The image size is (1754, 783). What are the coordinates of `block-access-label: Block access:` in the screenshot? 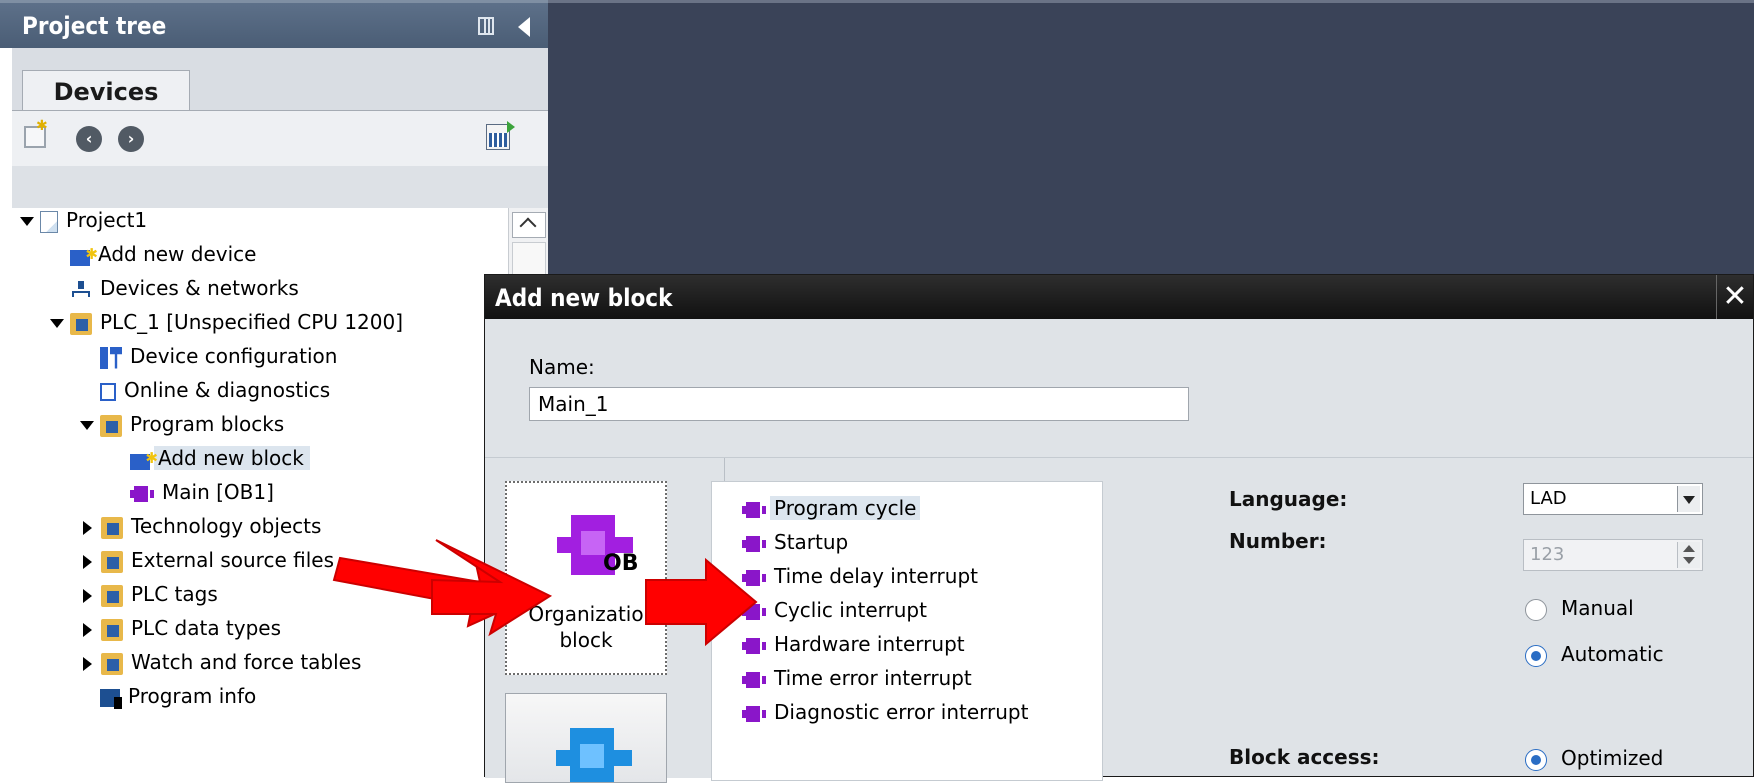 It's located at (1304, 757).